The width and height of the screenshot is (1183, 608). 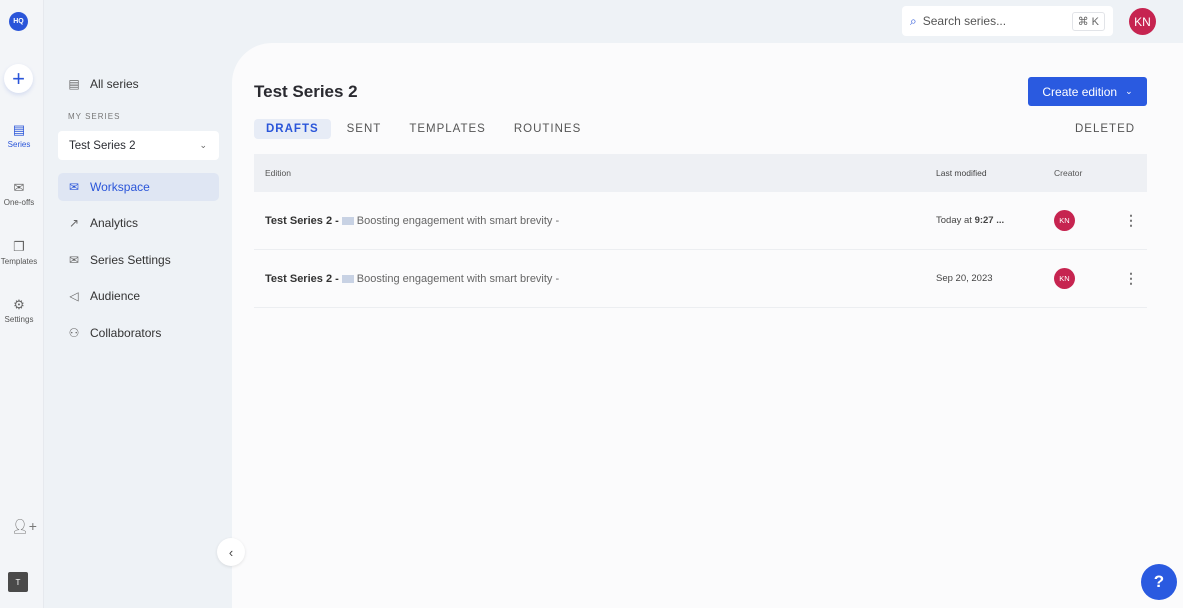 What do you see at coordinates (19, 319) in the screenshot?
I see `rail-label: Settings` at bounding box center [19, 319].